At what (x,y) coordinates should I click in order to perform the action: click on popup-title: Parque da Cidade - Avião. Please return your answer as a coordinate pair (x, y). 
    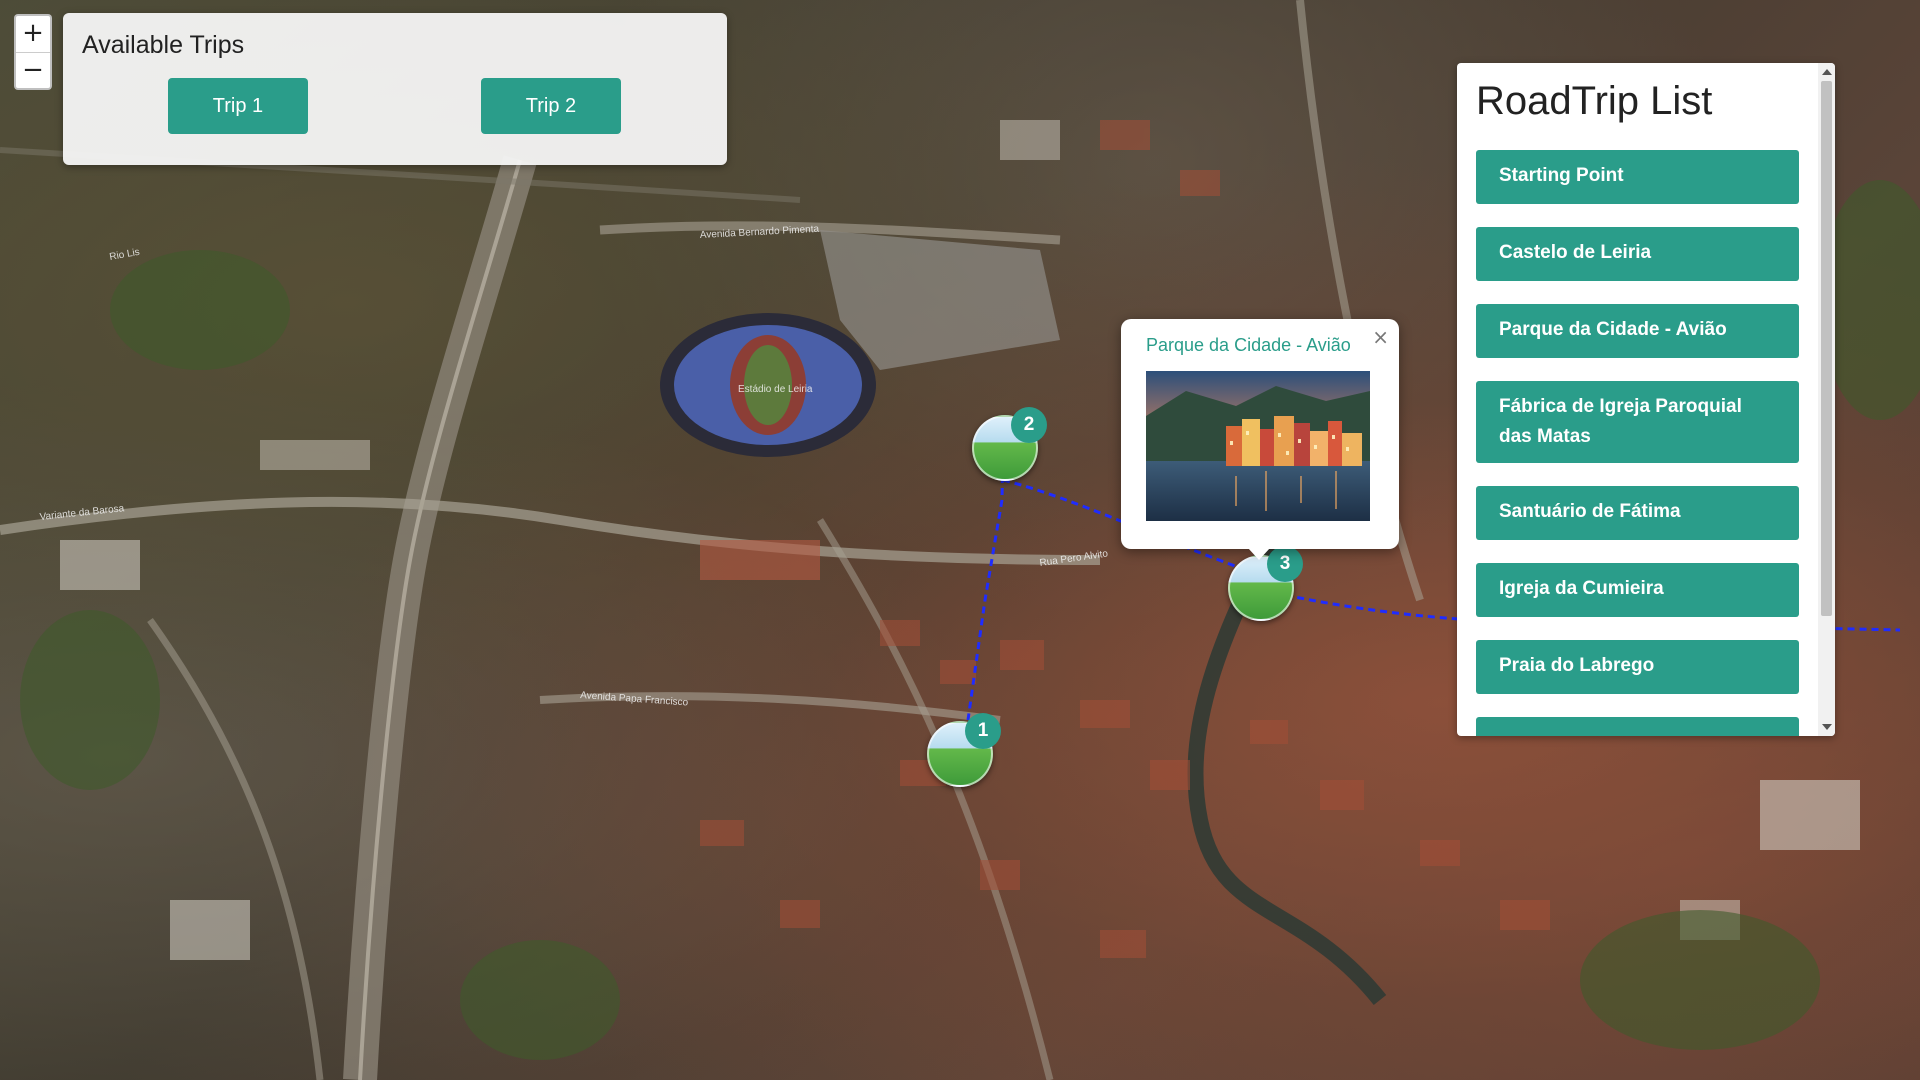
    Looking at the image, I should click on (1248, 345).